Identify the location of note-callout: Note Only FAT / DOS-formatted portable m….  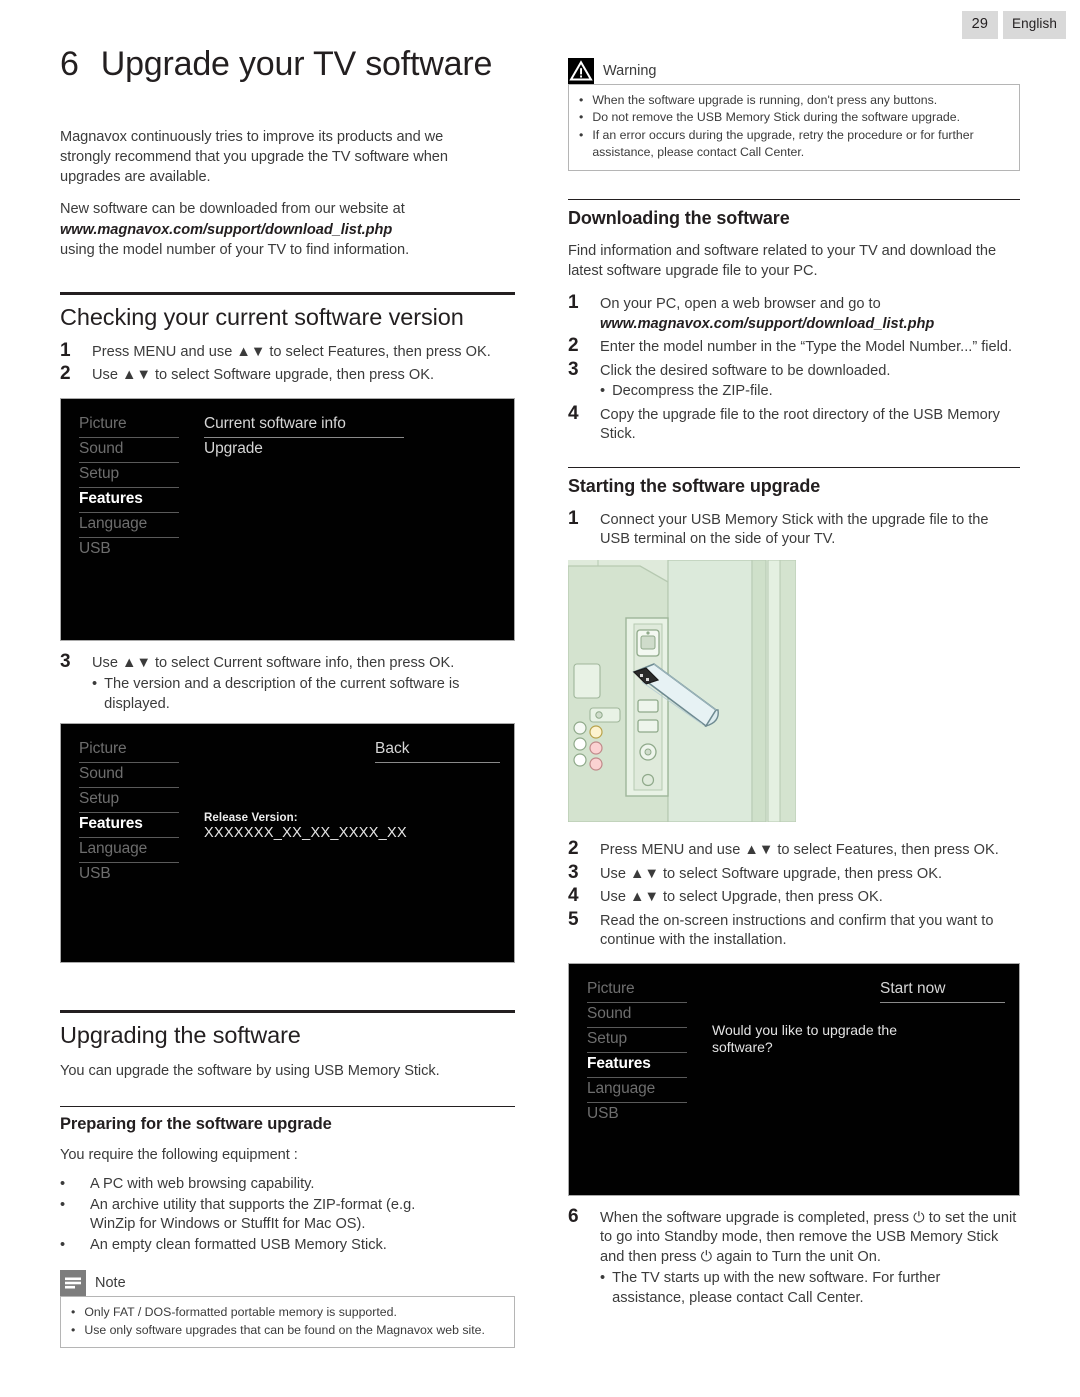
(287, 1309).